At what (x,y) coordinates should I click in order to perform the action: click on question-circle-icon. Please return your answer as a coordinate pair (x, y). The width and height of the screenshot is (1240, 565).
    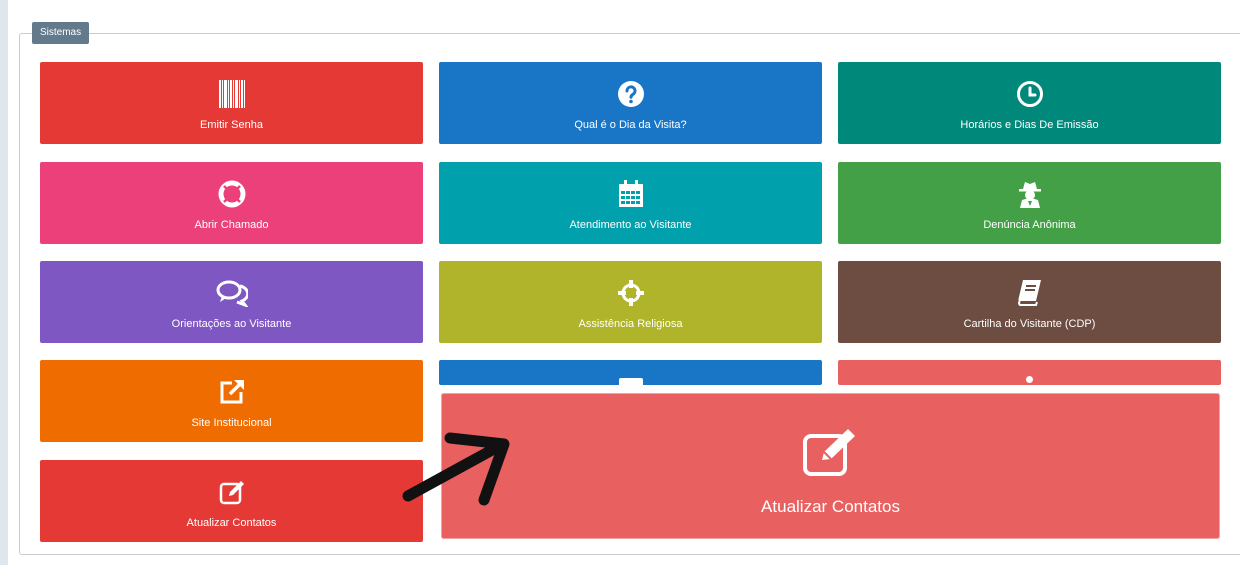
    Looking at the image, I should click on (631, 94).